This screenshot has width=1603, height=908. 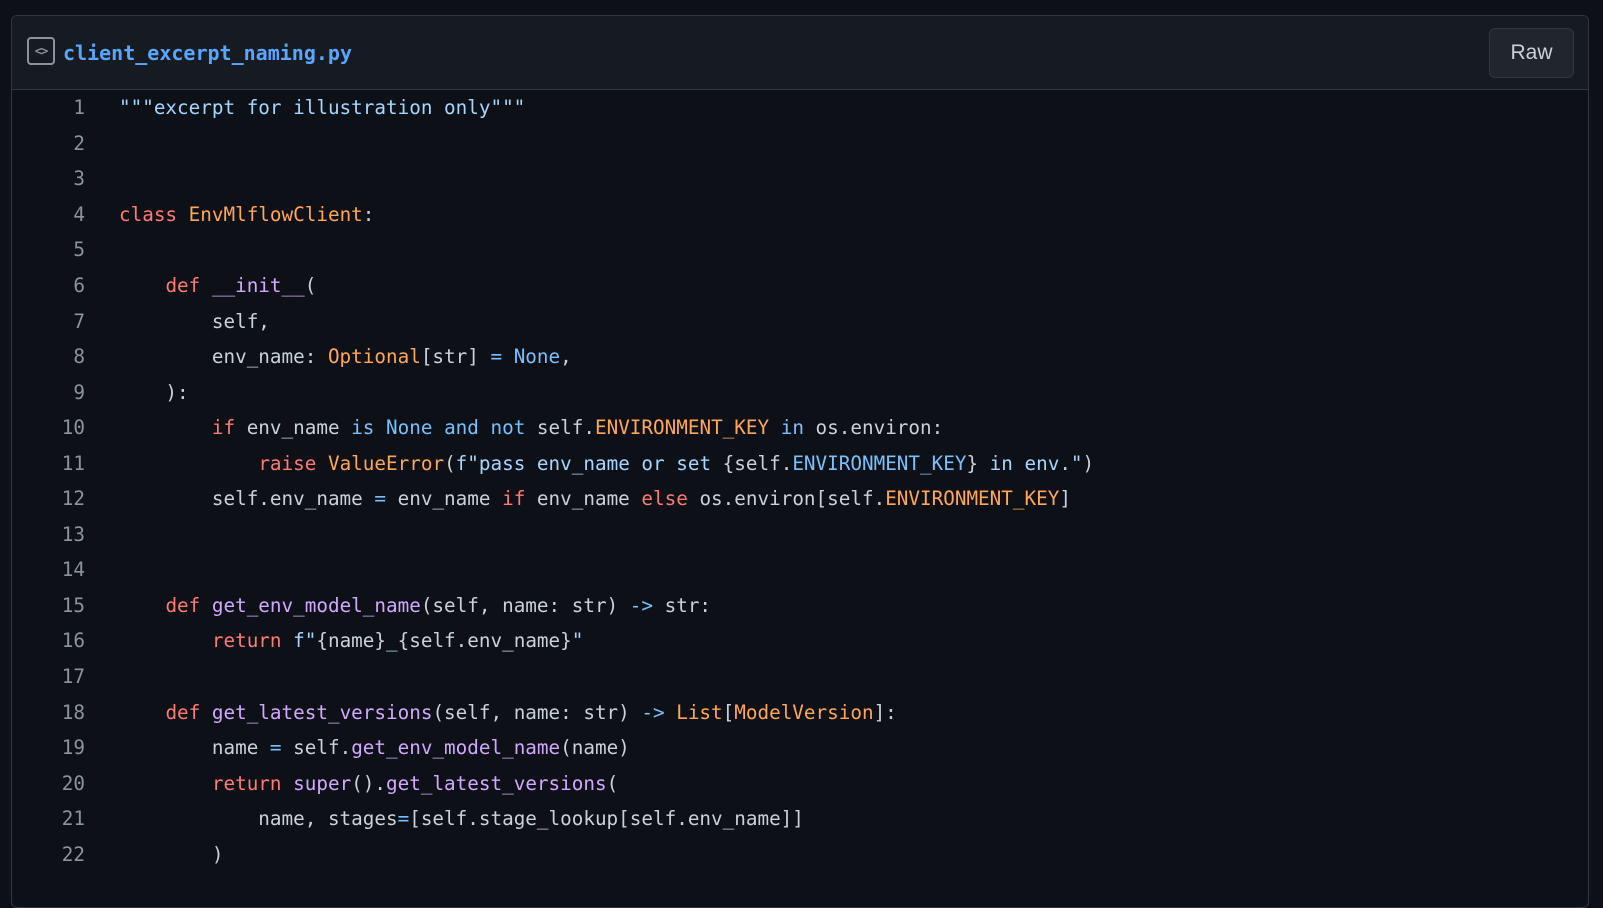 What do you see at coordinates (48, 747) in the screenshot?
I see `line-number: 19` at bounding box center [48, 747].